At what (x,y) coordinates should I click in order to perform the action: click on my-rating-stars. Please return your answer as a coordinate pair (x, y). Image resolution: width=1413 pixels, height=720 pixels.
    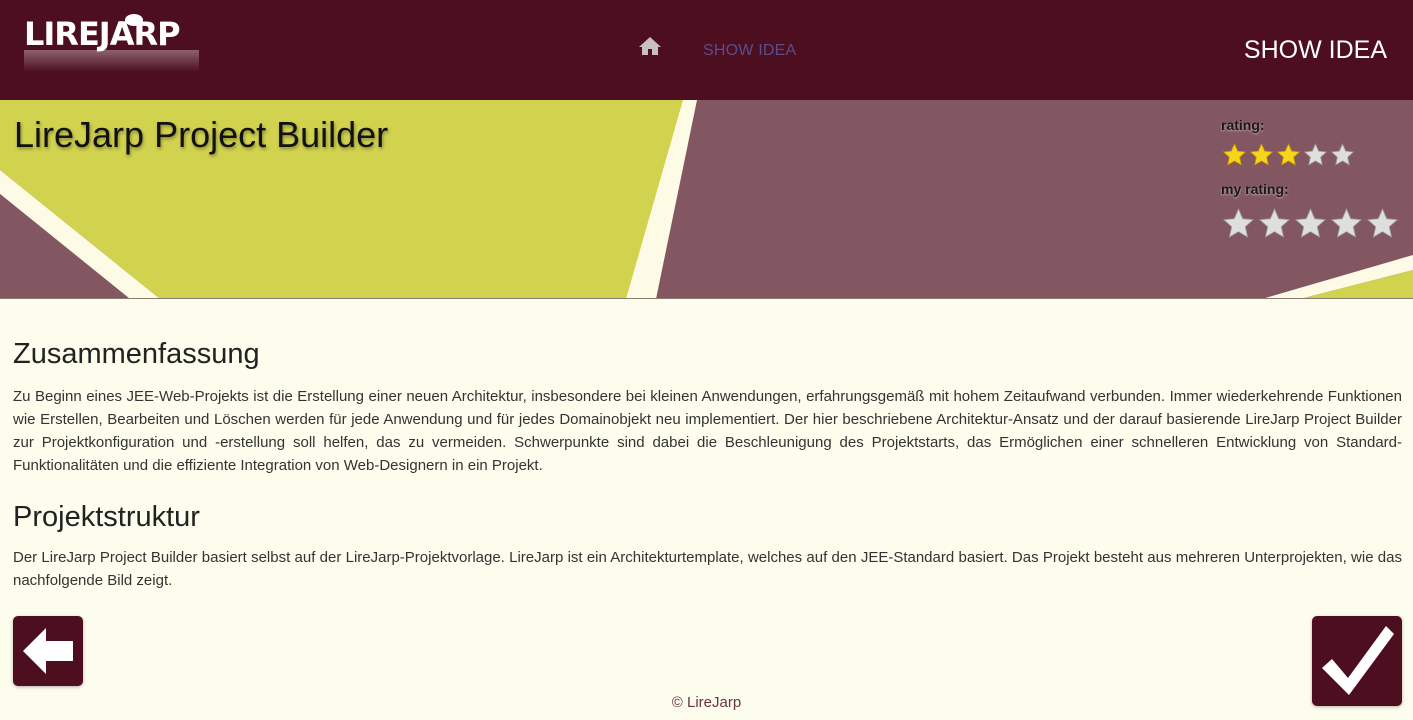
    Looking at the image, I should click on (1312, 223).